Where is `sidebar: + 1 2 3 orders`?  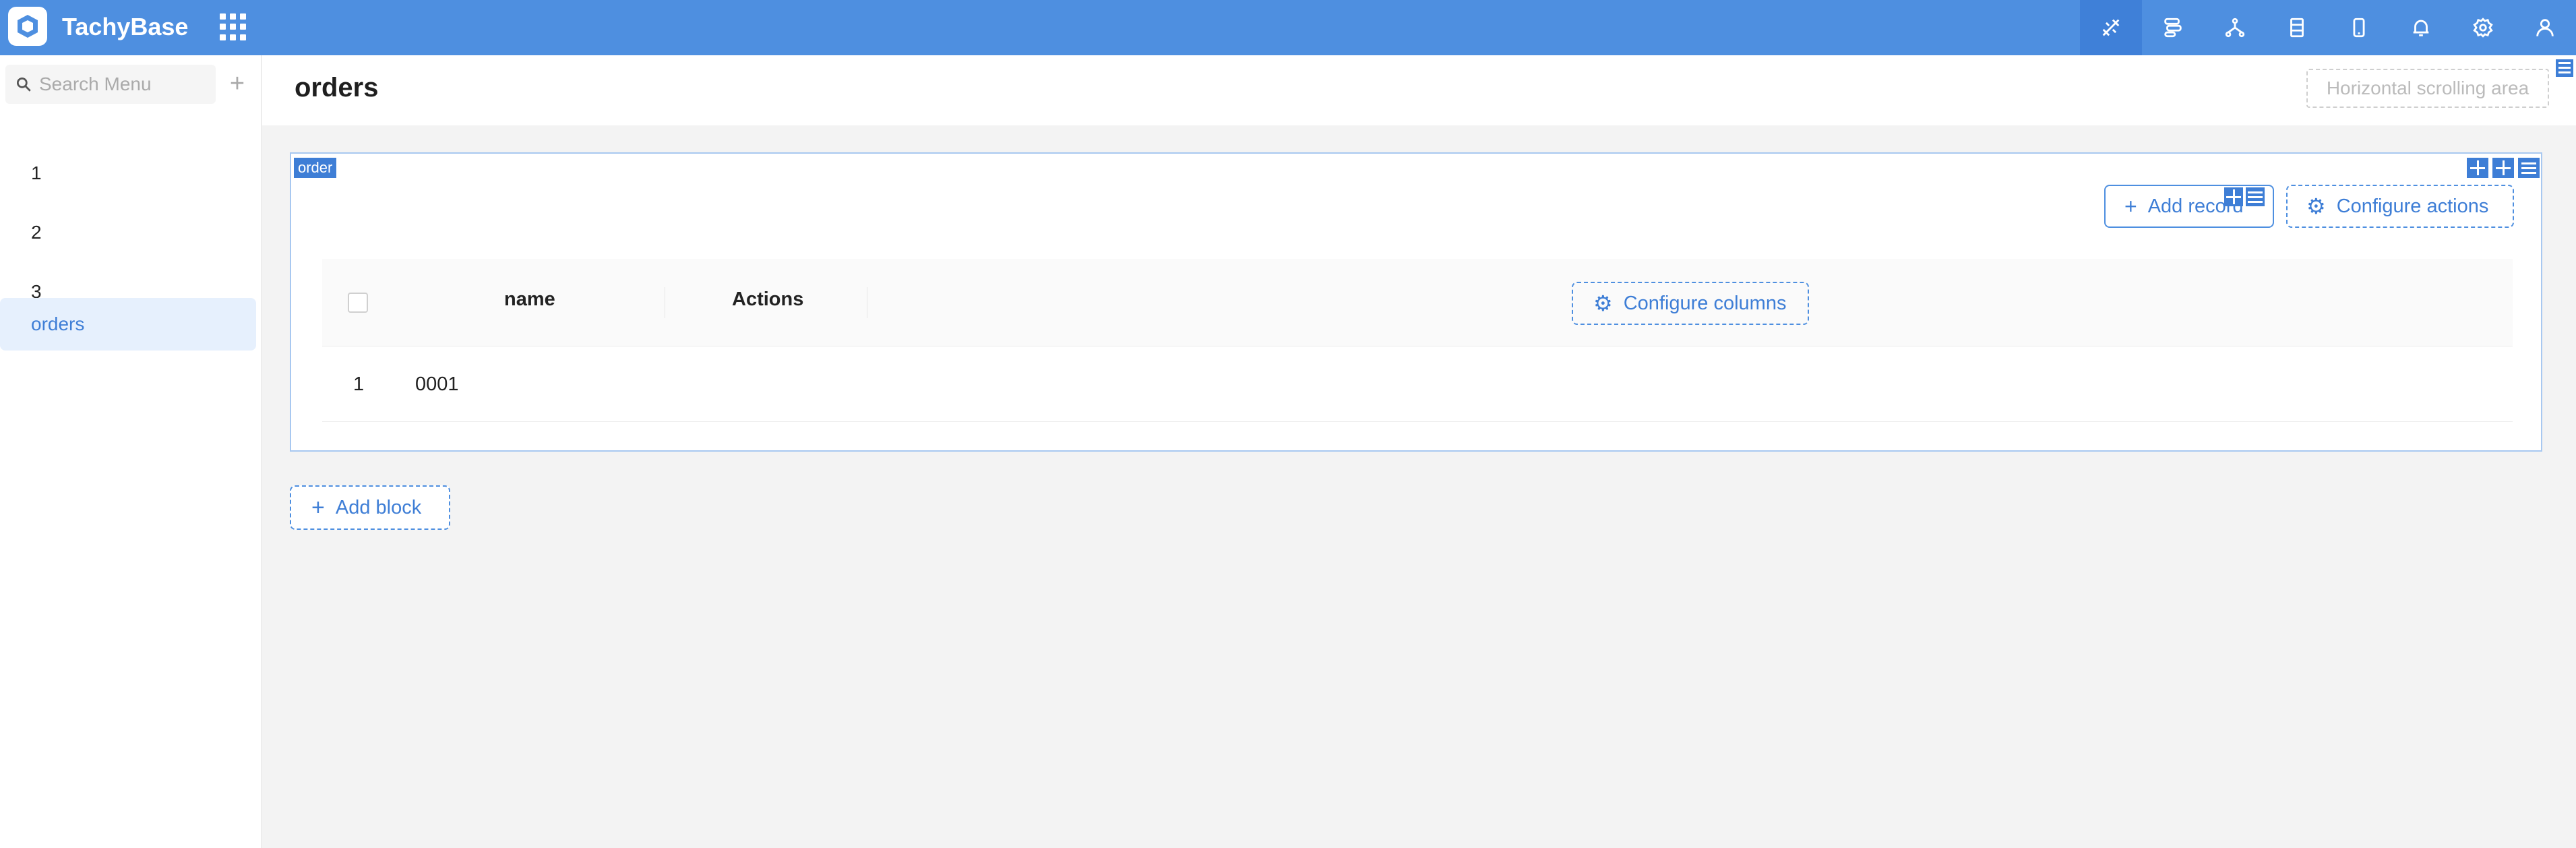
sidebar: + 1 2 3 orders is located at coordinates (131, 451).